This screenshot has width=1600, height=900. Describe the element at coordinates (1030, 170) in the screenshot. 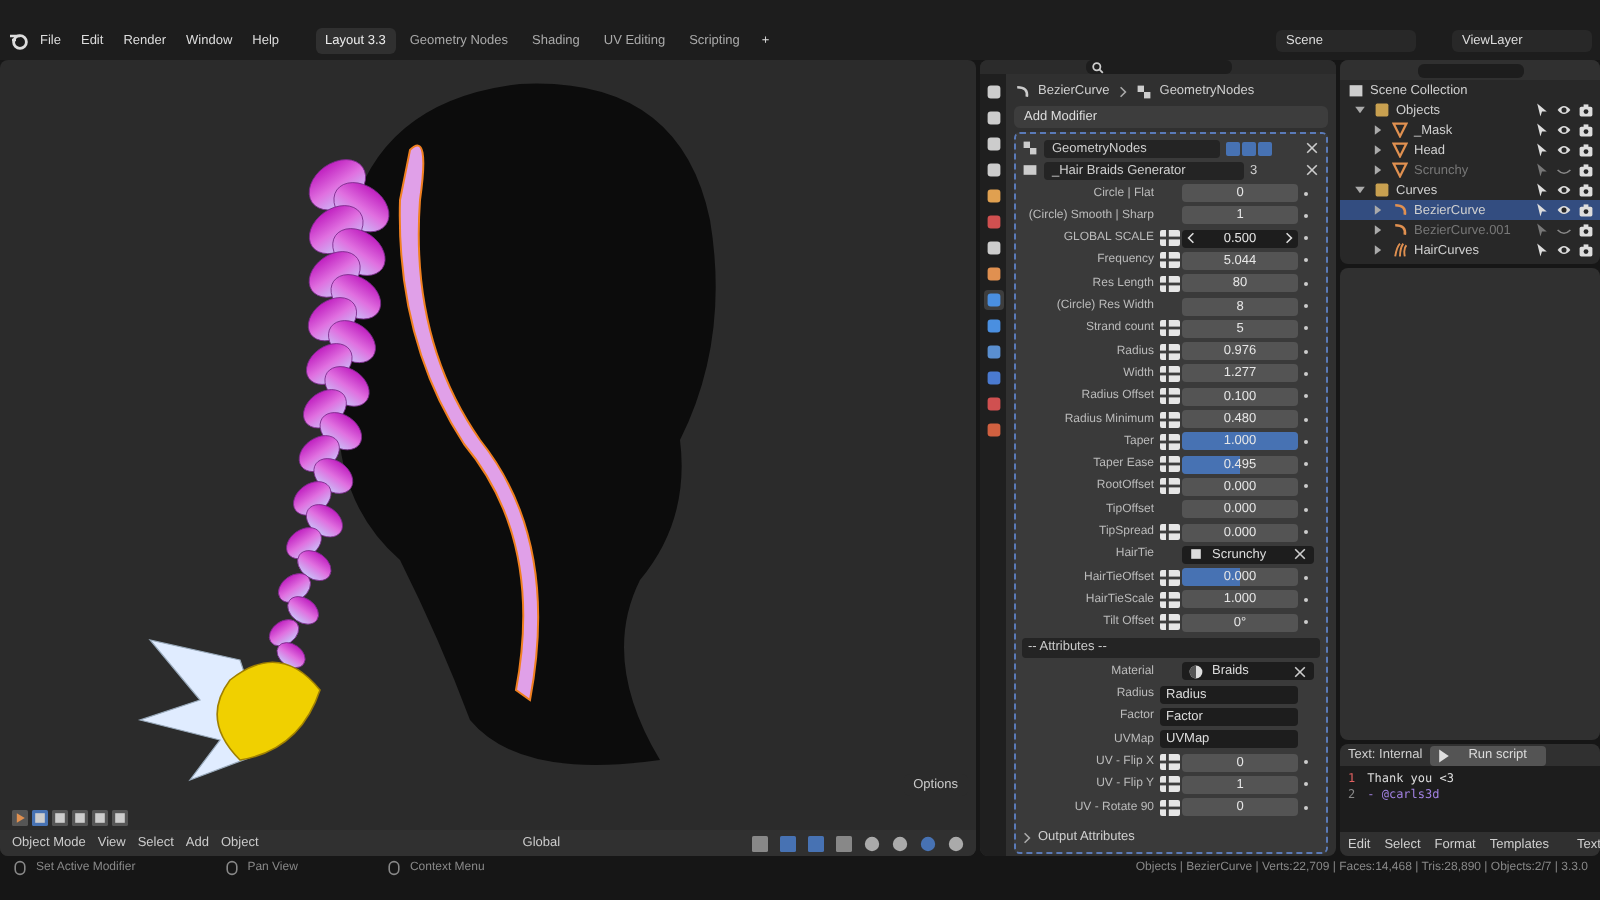

I see `node-tree-icon` at that location.